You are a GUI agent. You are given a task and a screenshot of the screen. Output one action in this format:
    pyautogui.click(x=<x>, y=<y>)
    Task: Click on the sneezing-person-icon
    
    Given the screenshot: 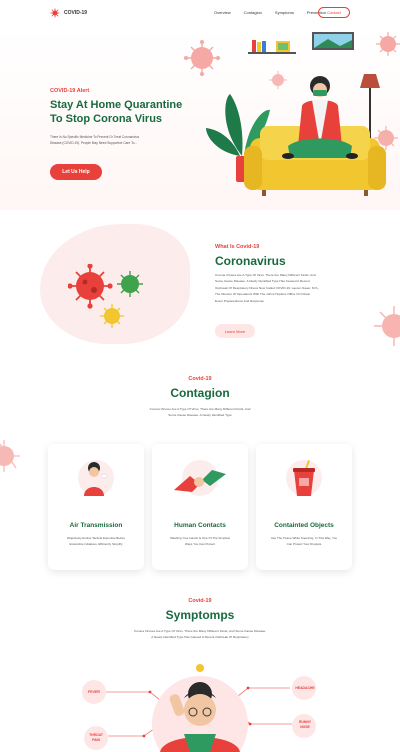 What is the action you would take?
    pyautogui.click(x=96, y=479)
    